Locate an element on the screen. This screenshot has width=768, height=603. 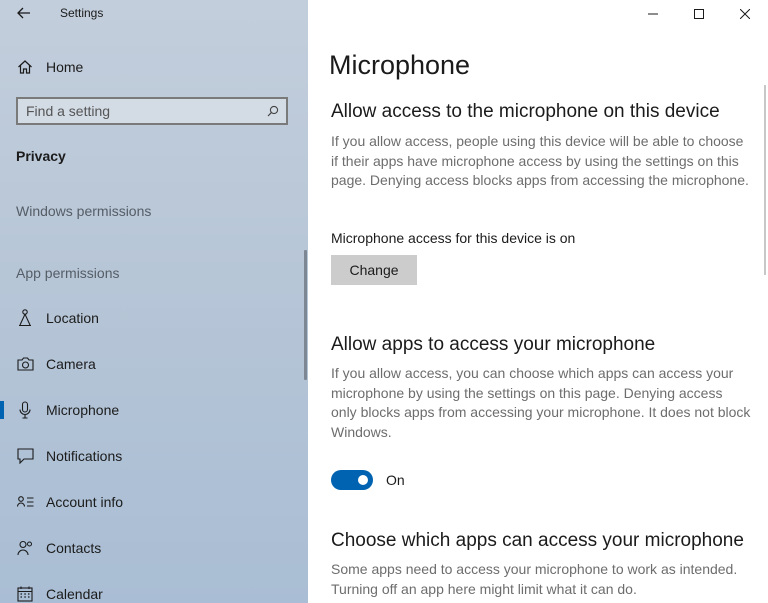
account-info-icon is located at coordinates (25, 502).